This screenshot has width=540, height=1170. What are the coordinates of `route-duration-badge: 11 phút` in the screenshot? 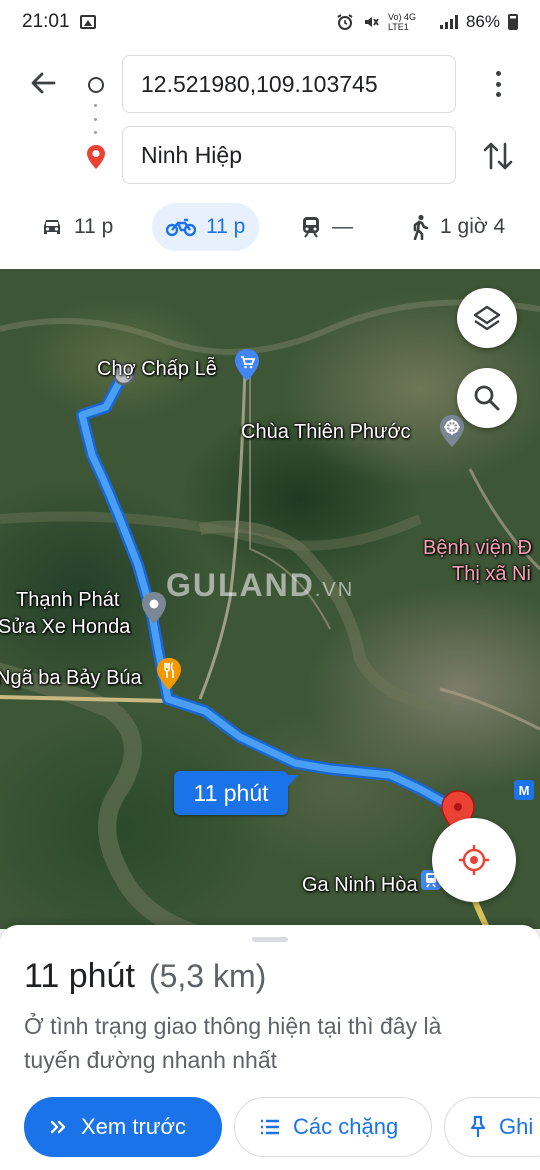 It's located at (236, 793).